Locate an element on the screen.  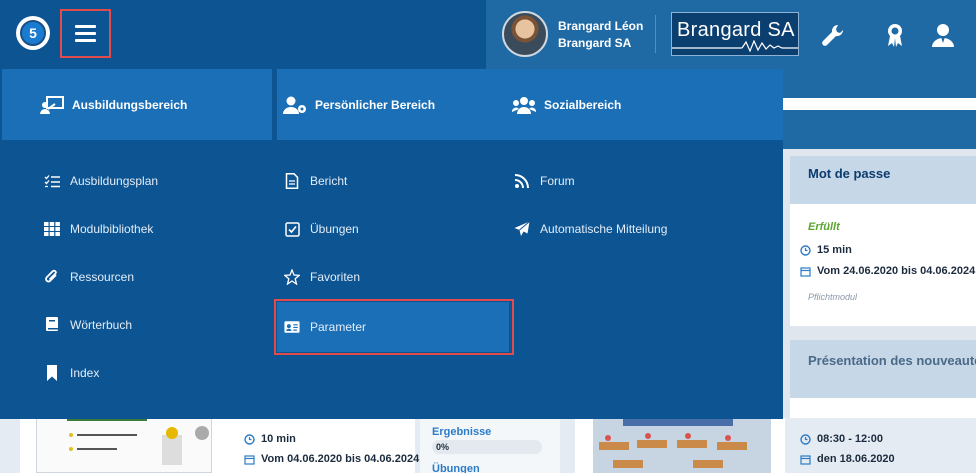
menu-item-label: Index is located at coordinates (85, 373).